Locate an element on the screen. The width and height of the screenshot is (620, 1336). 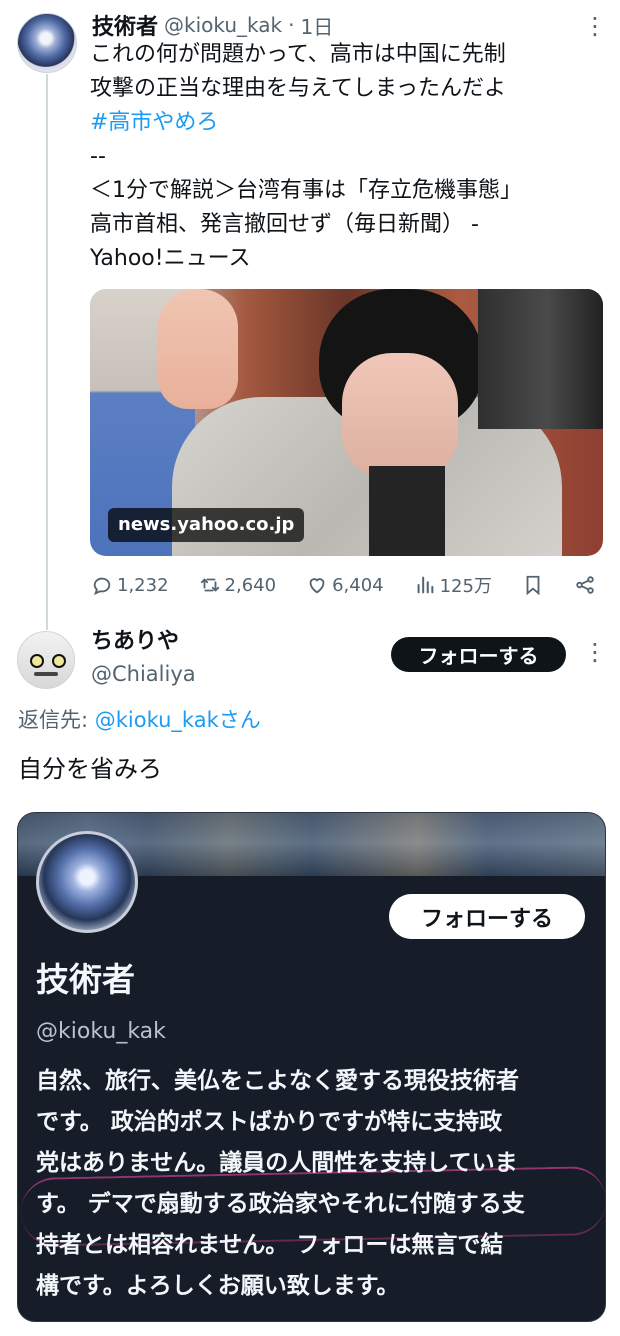
follow-button: フォローする is located at coordinates (478, 654).